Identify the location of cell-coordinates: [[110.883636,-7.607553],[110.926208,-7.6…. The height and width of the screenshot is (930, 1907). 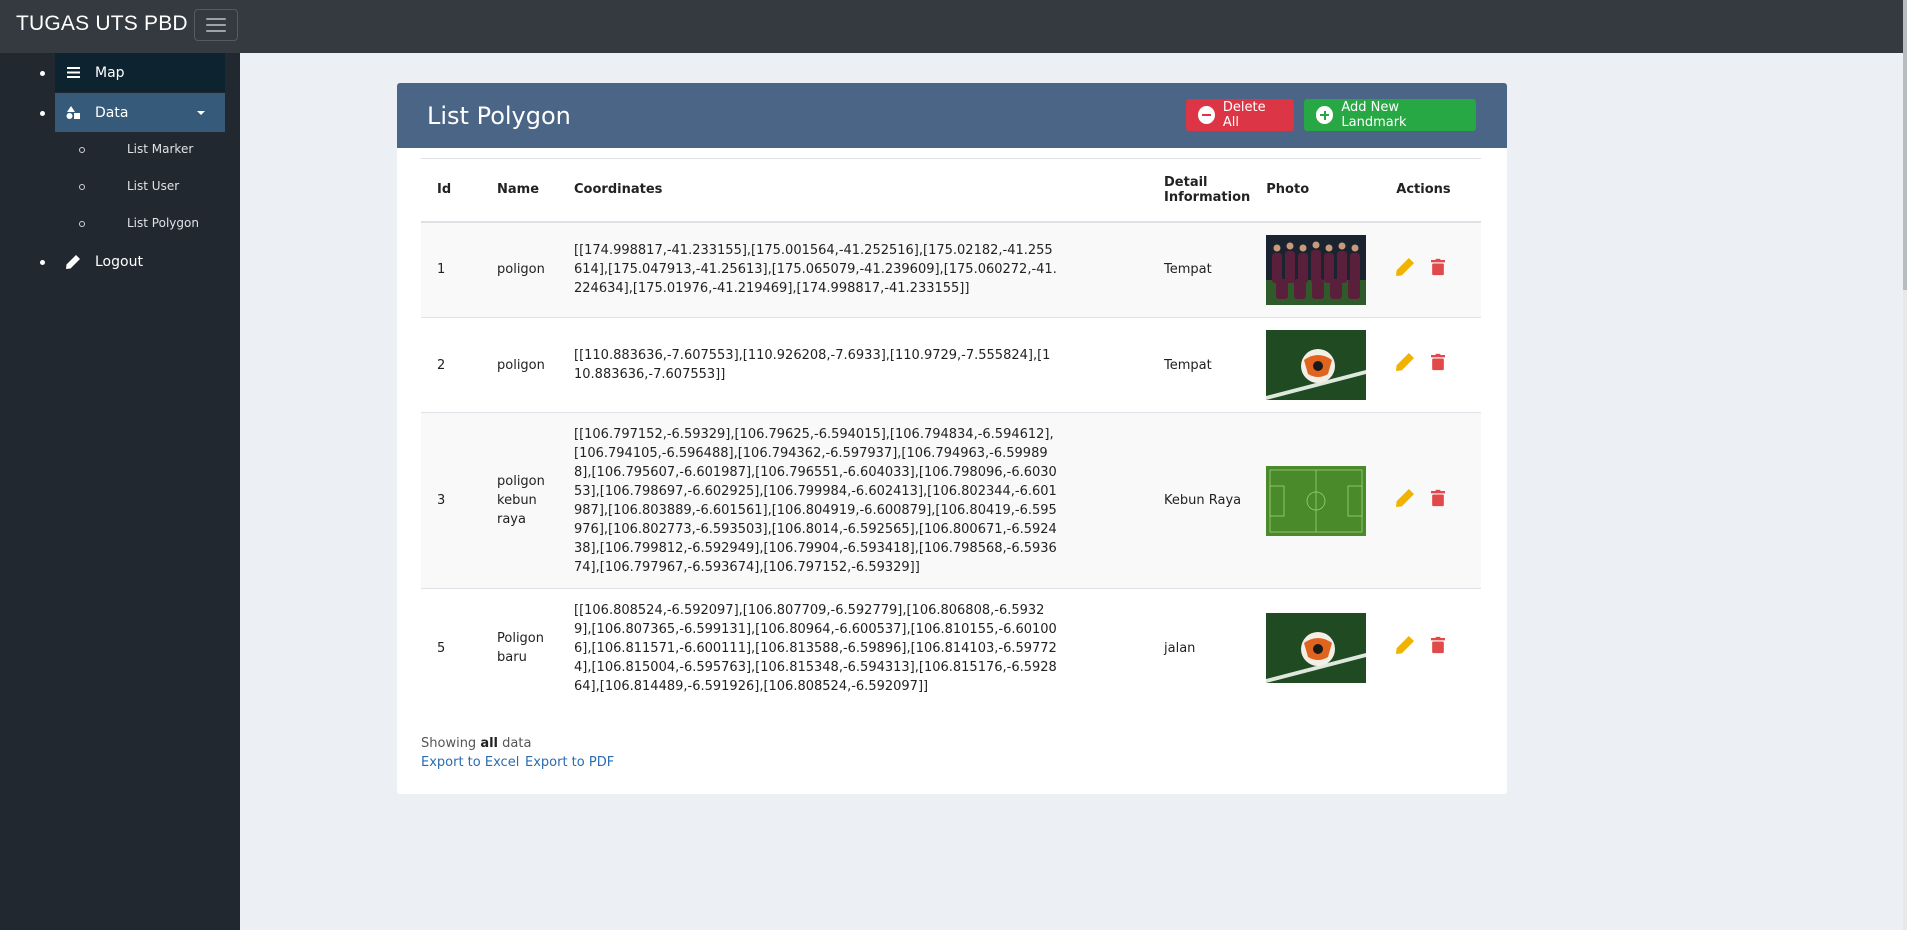
(853, 365).